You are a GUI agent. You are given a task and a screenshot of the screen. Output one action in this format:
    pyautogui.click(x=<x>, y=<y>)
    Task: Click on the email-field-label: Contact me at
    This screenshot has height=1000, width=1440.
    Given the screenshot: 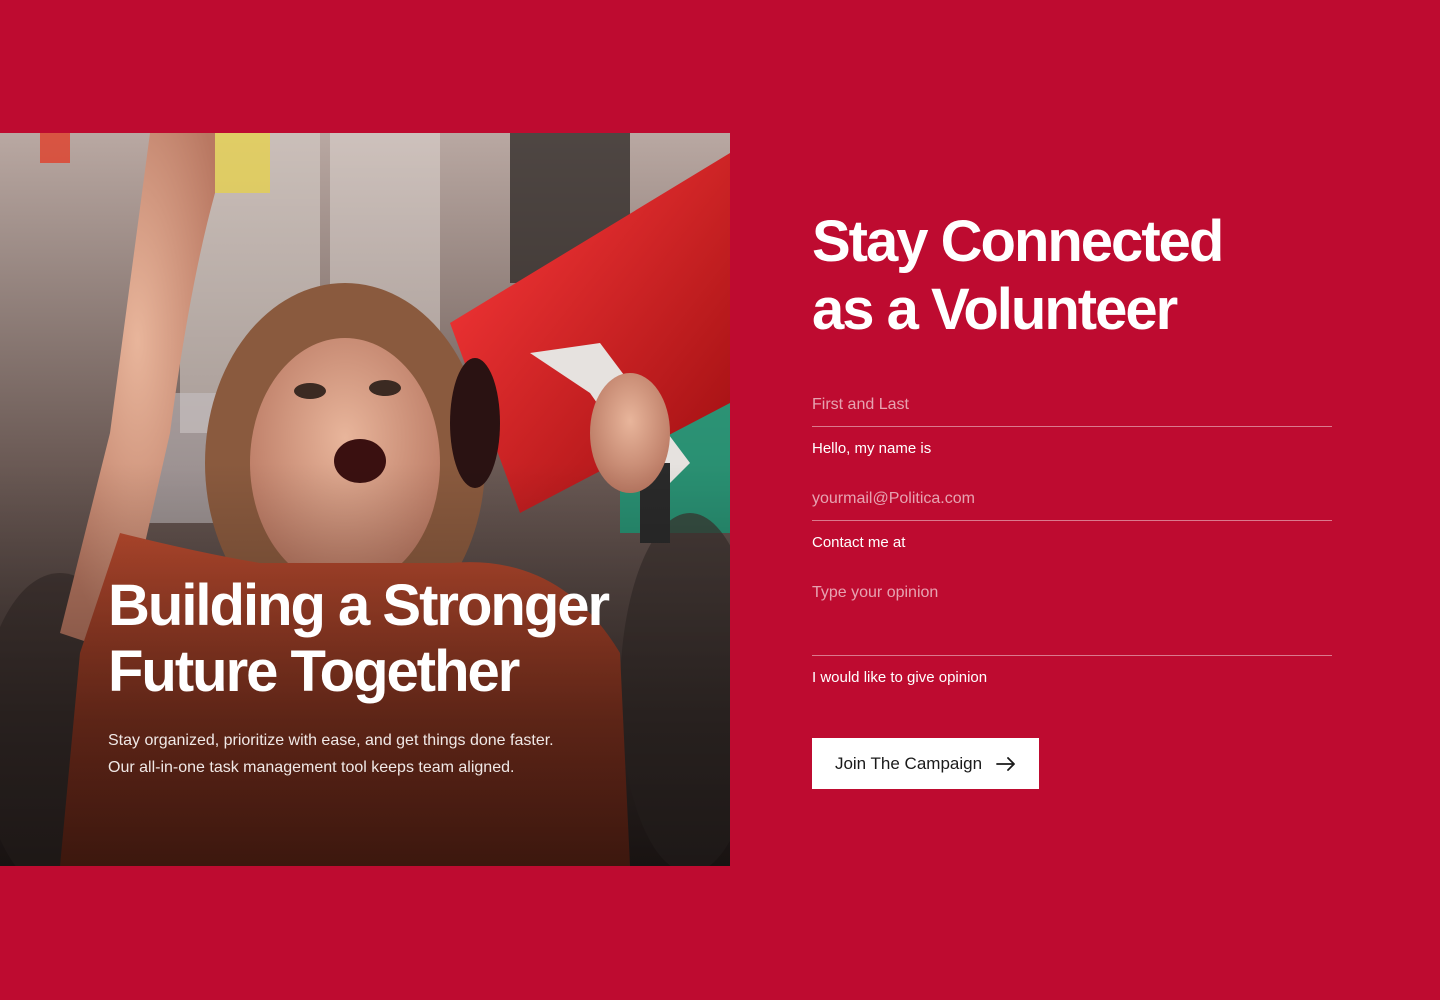 What is the action you would take?
    pyautogui.click(x=859, y=542)
    